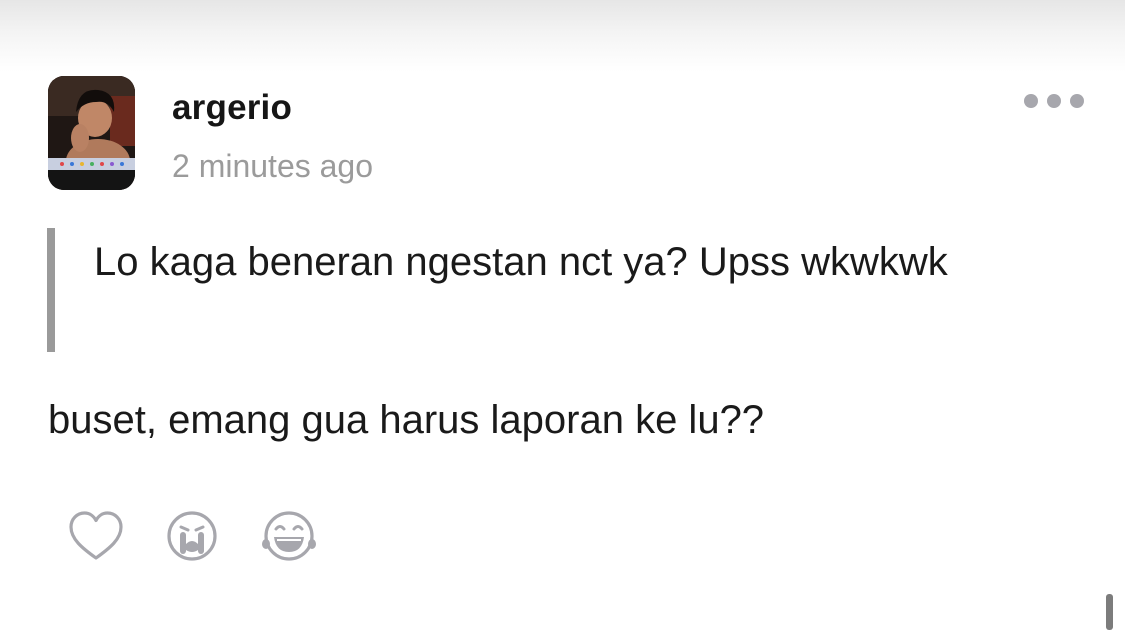 This screenshot has height=630, width=1125. I want to click on username: argerio, so click(232, 108).